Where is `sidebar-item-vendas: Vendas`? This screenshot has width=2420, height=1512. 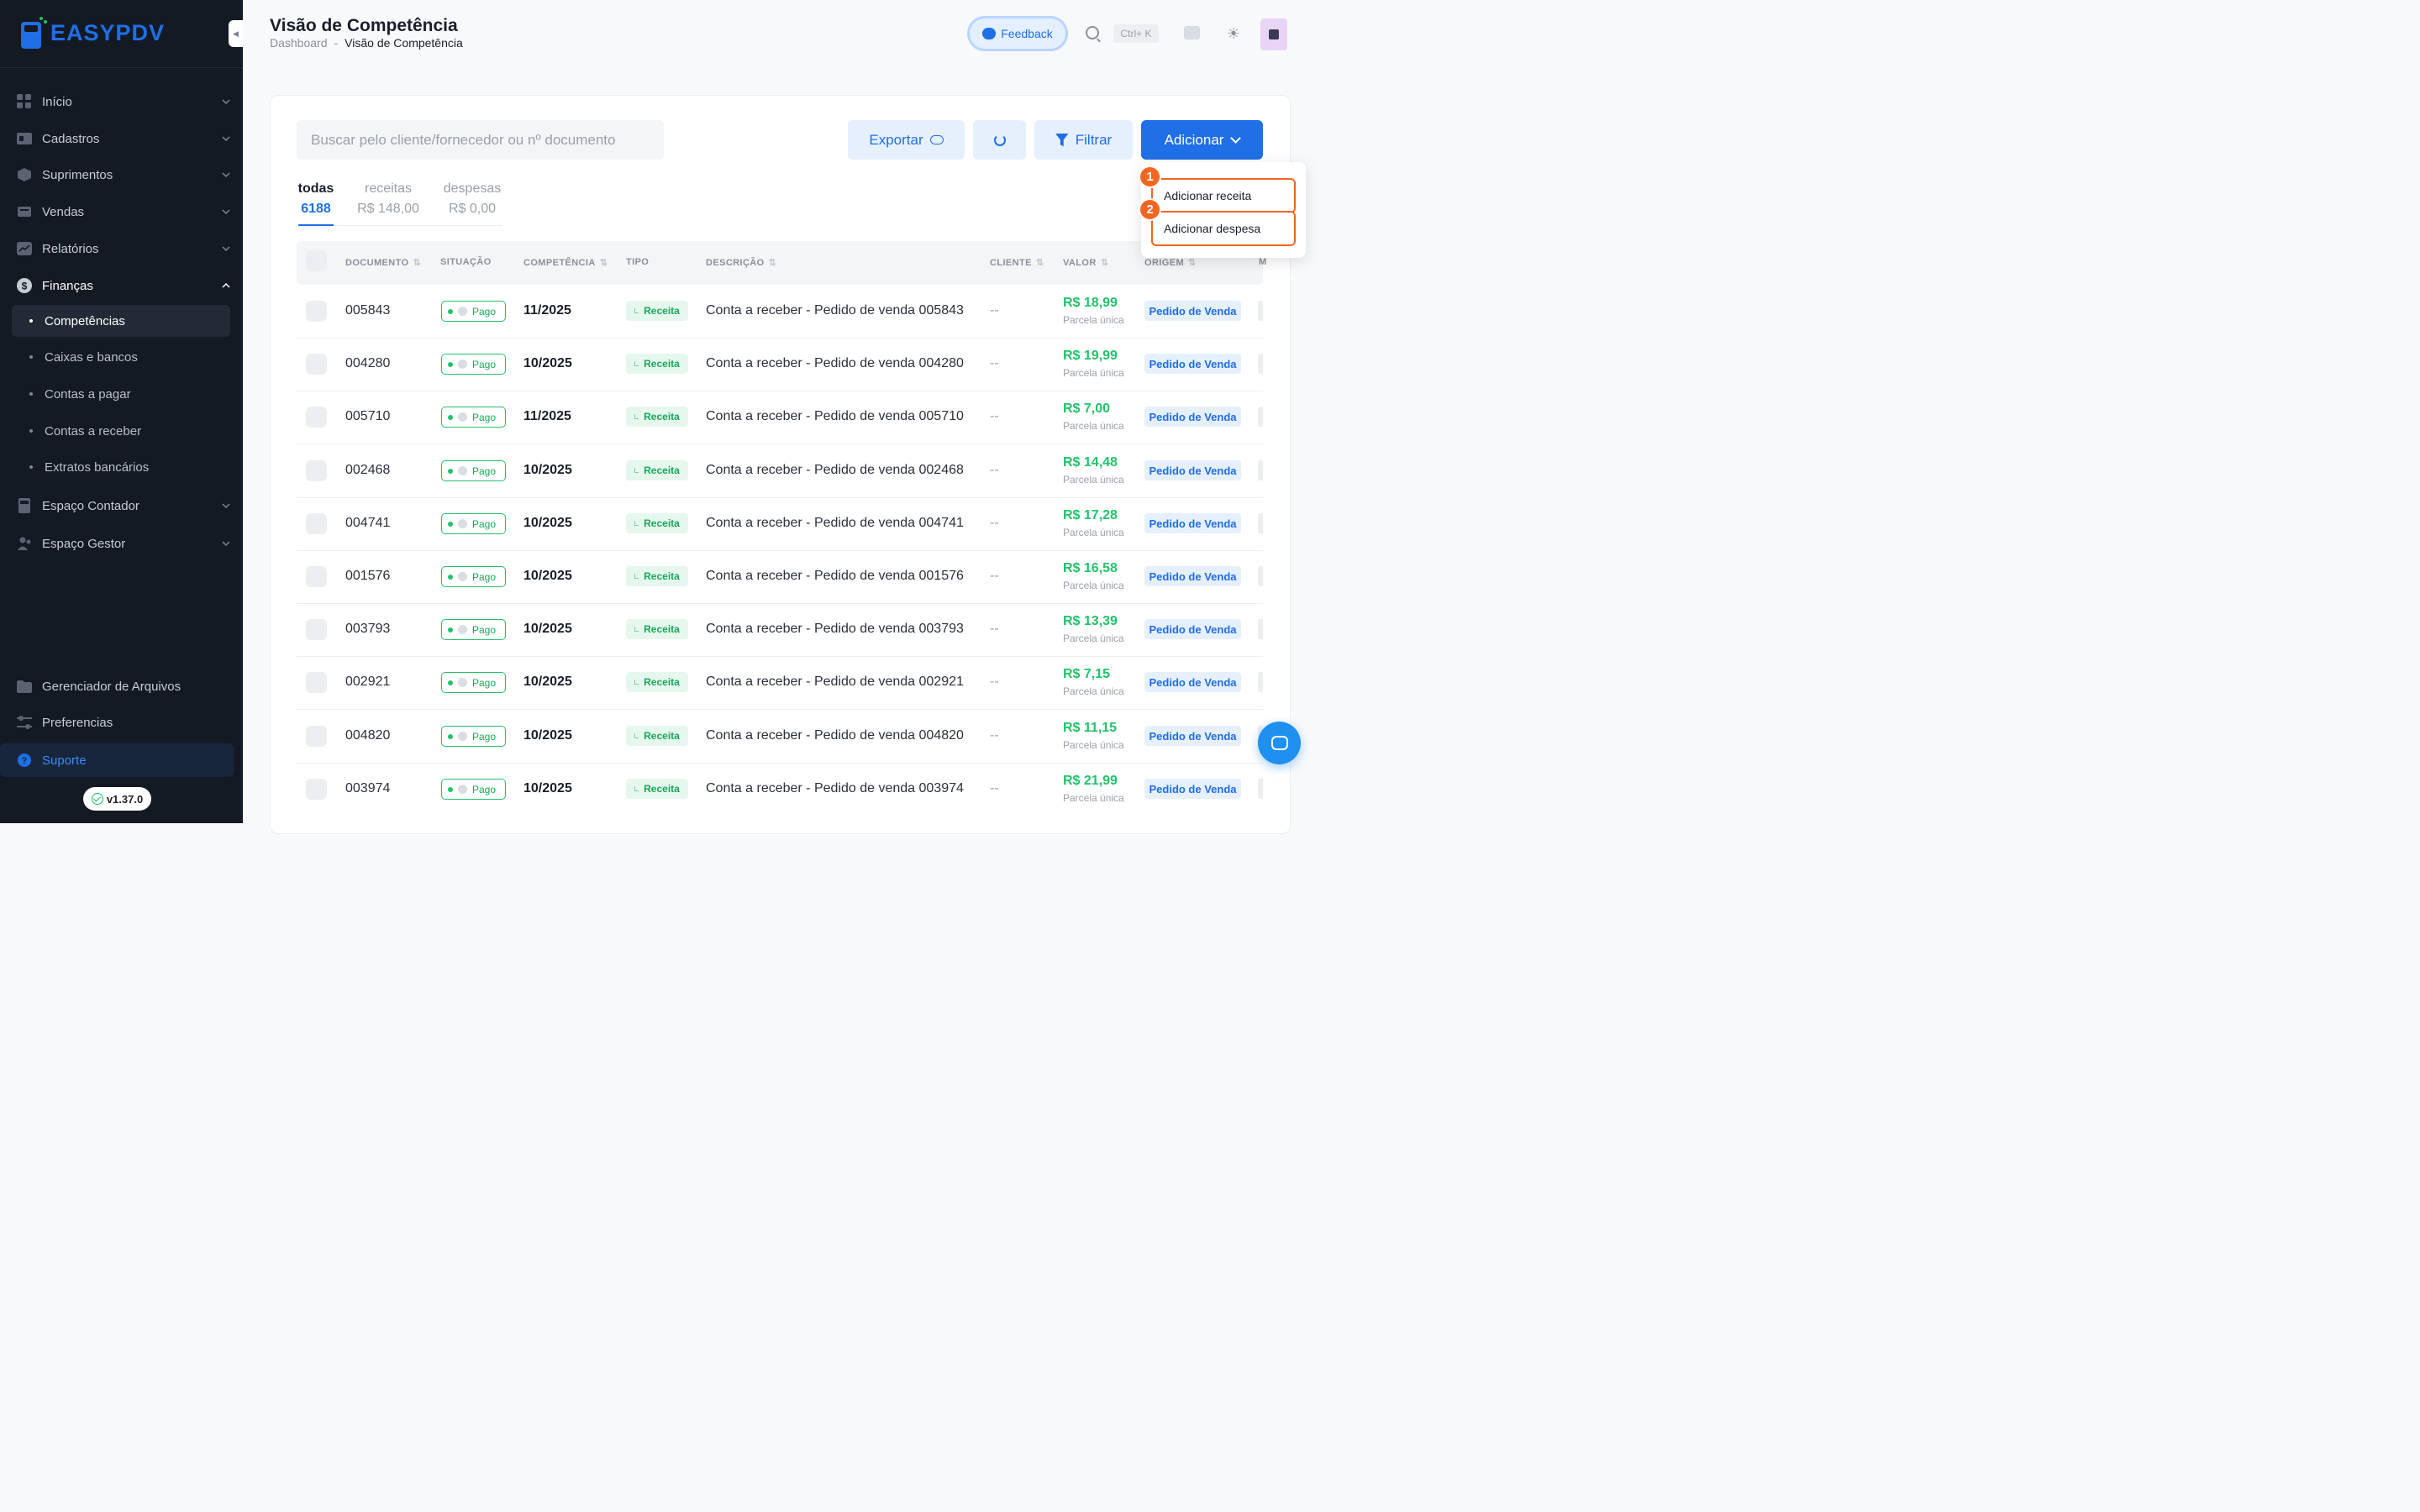 sidebar-item-vendas: Vendas is located at coordinates (121, 211).